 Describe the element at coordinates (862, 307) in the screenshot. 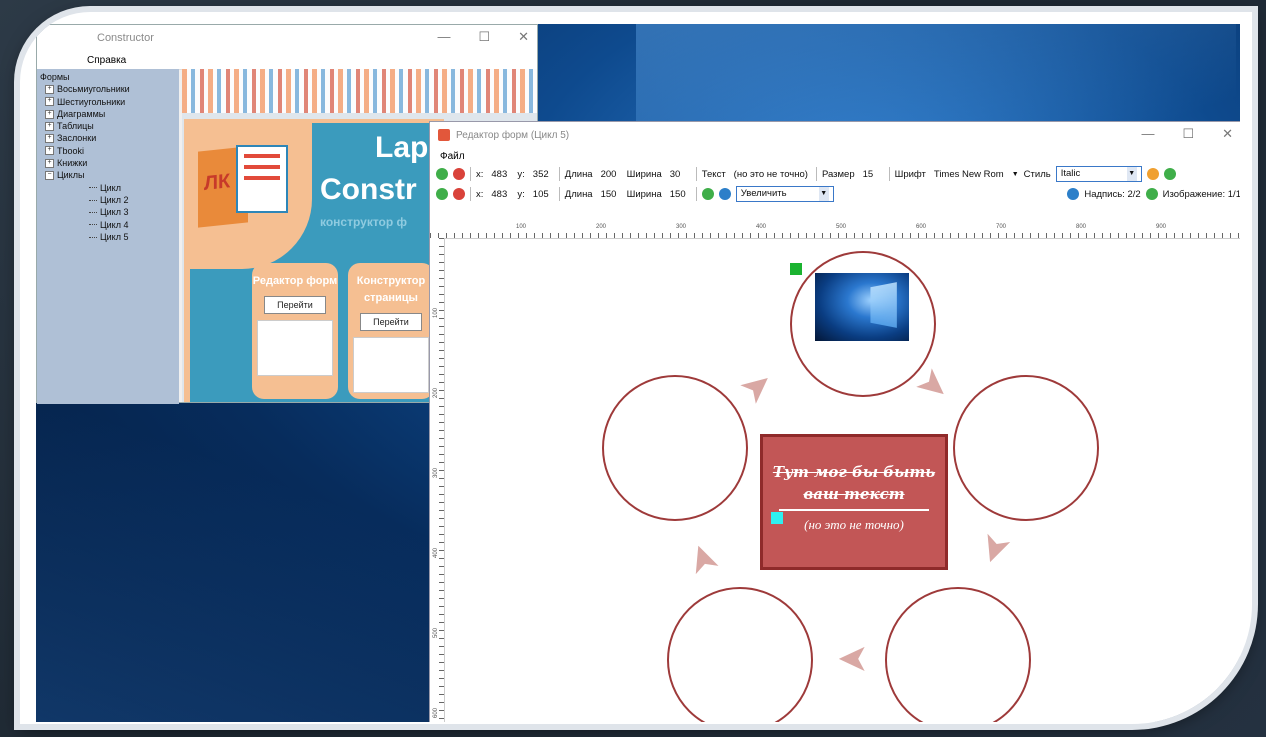

I see `windows-image` at that location.